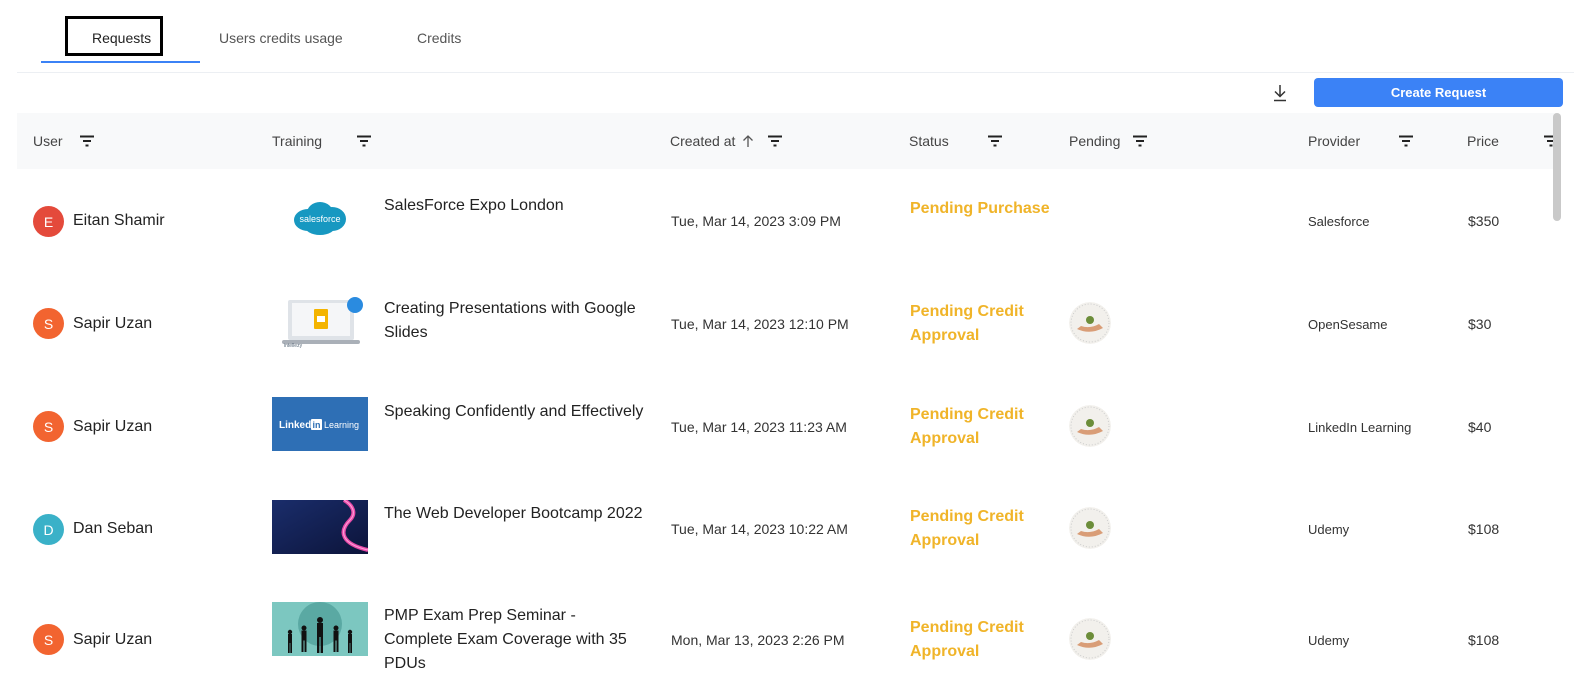  What do you see at coordinates (1360, 427) in the screenshot?
I see `provider: LinkedIn Learning` at bounding box center [1360, 427].